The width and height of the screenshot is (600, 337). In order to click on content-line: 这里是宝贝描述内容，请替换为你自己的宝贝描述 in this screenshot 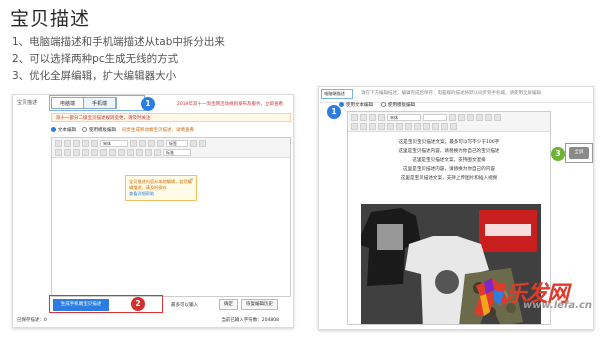, I will do `click(449, 151)`.